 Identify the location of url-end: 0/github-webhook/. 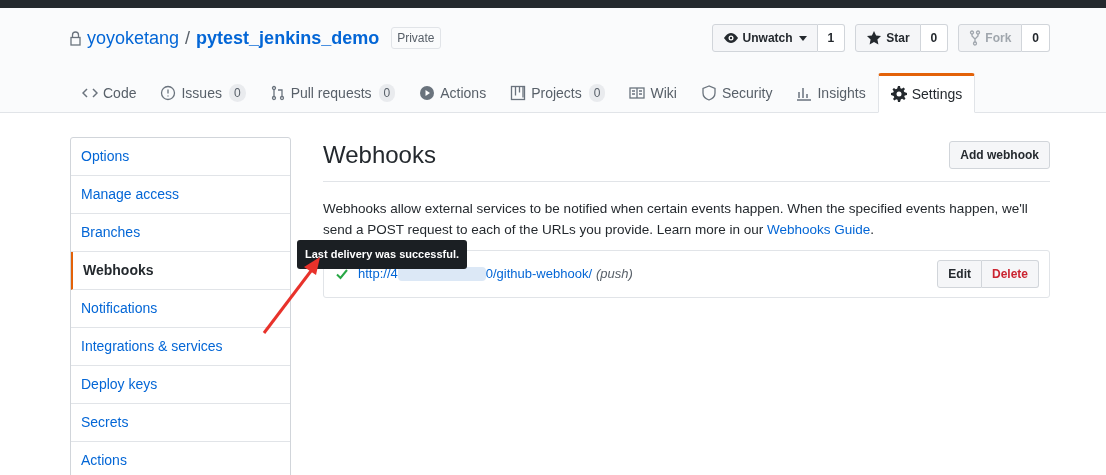
(538, 274).